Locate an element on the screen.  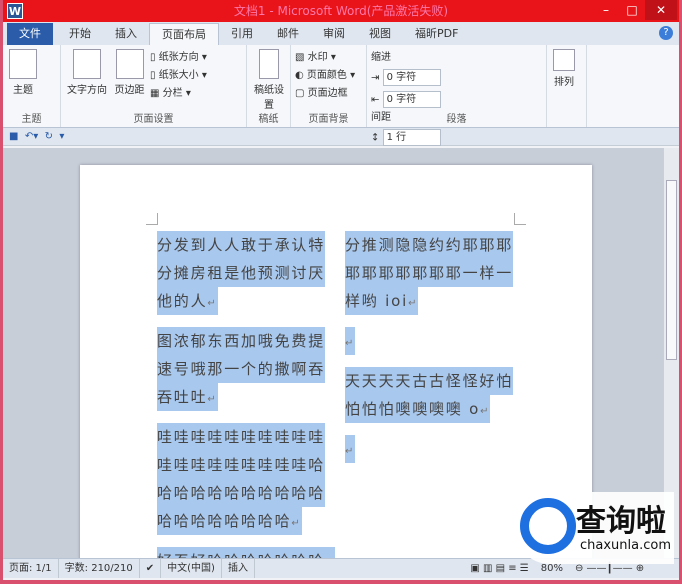
window-title: 文档1 - Microsoft Word(产品激活失败) is located at coordinates (341, 11).